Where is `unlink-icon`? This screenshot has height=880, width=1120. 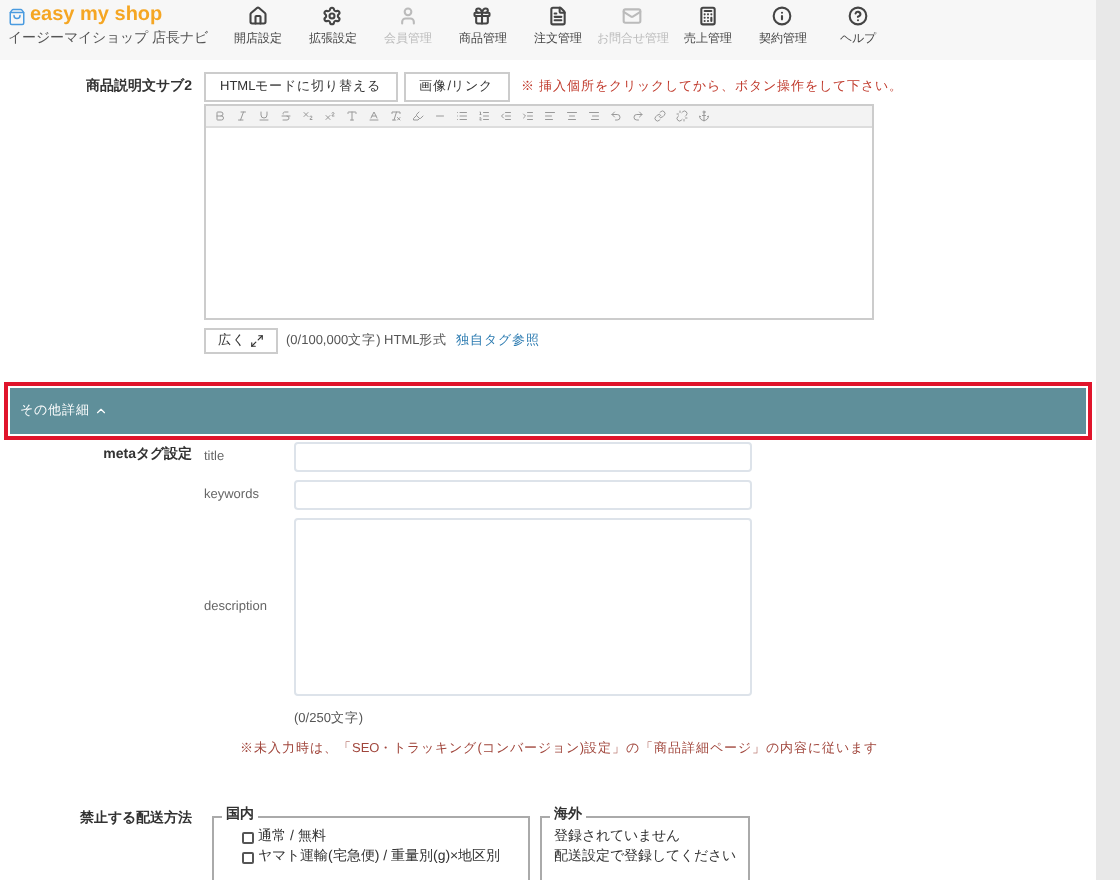
unlink-icon is located at coordinates (682, 116).